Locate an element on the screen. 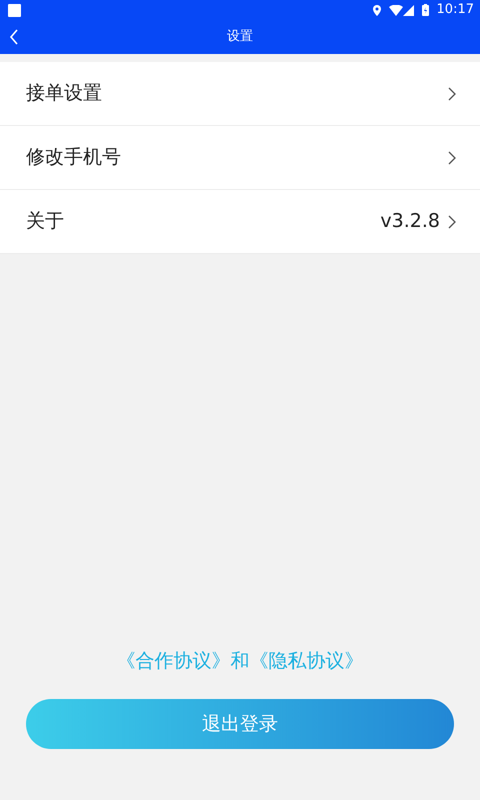 The width and height of the screenshot is (480, 800). notification-icon is located at coordinates (14, 10).